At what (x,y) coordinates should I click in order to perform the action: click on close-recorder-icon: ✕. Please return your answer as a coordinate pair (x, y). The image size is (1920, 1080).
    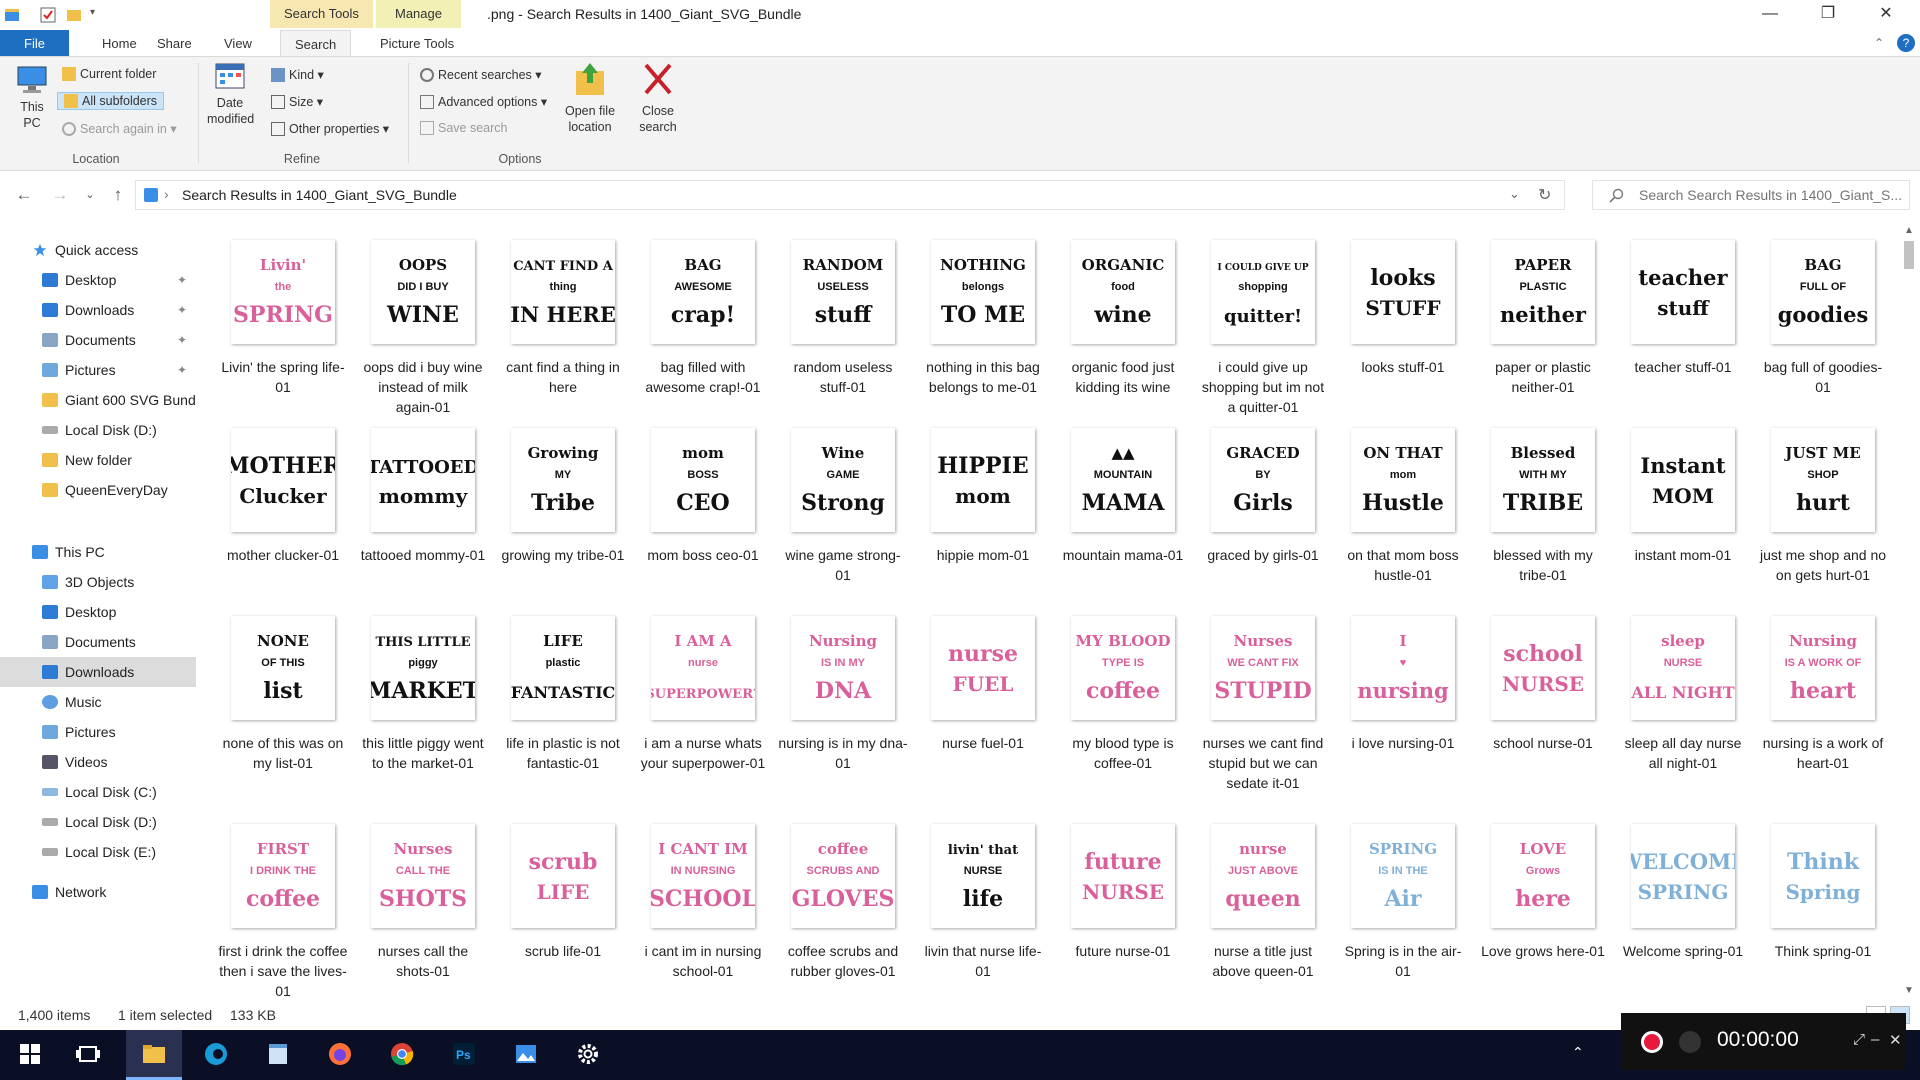
    Looking at the image, I should click on (1895, 1040).